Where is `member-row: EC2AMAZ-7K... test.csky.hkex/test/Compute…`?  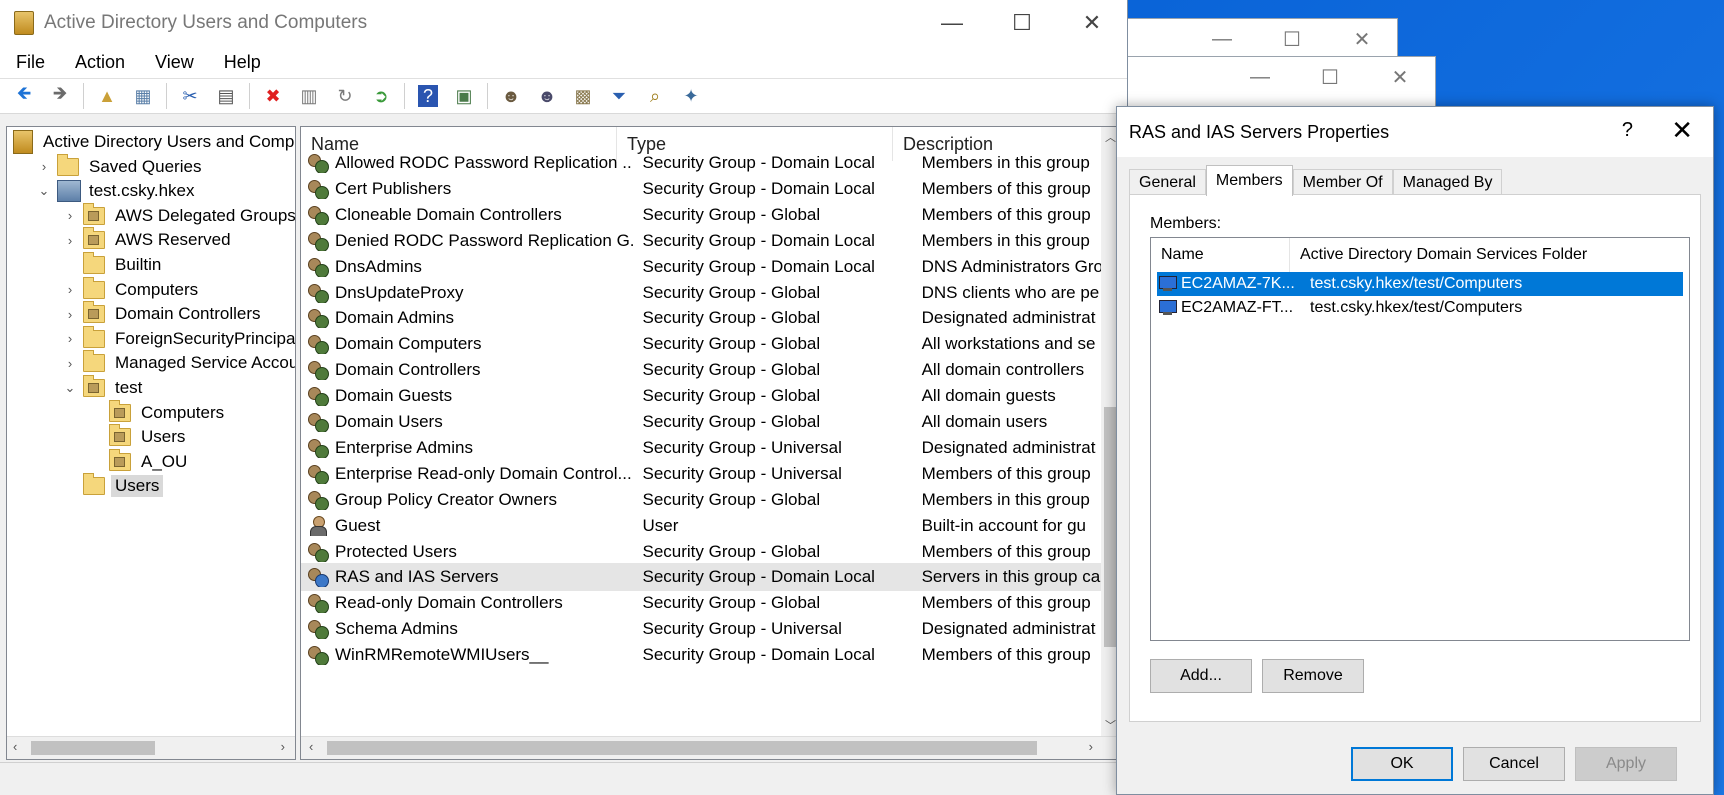 member-row: EC2AMAZ-7K... test.csky.hkex/test/Compute… is located at coordinates (1420, 284).